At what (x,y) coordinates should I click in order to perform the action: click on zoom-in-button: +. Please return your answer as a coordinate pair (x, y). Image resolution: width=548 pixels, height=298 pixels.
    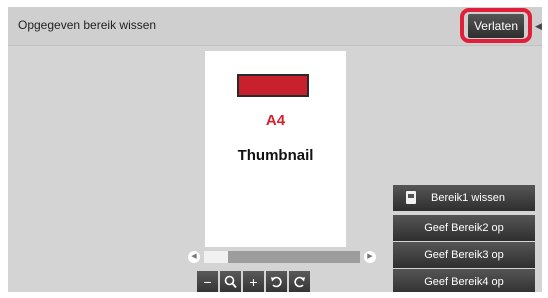
    Looking at the image, I should click on (253, 281).